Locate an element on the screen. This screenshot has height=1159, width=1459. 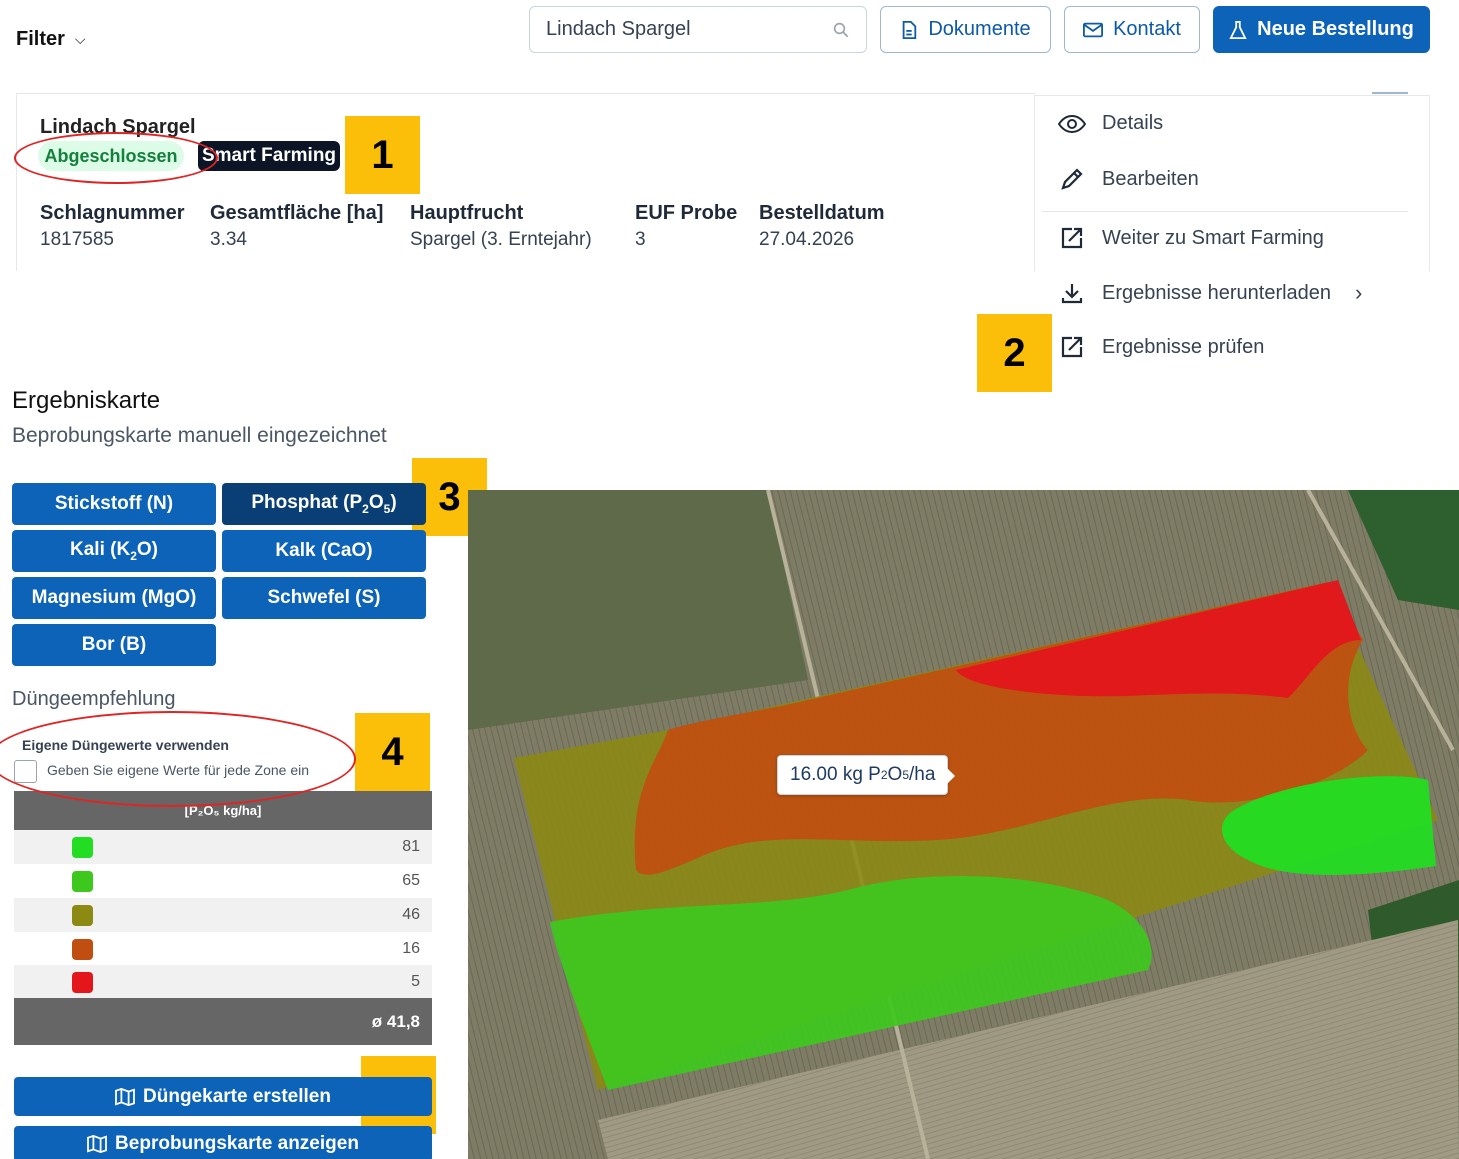
menu-trigger is located at coordinates (1390, 93).